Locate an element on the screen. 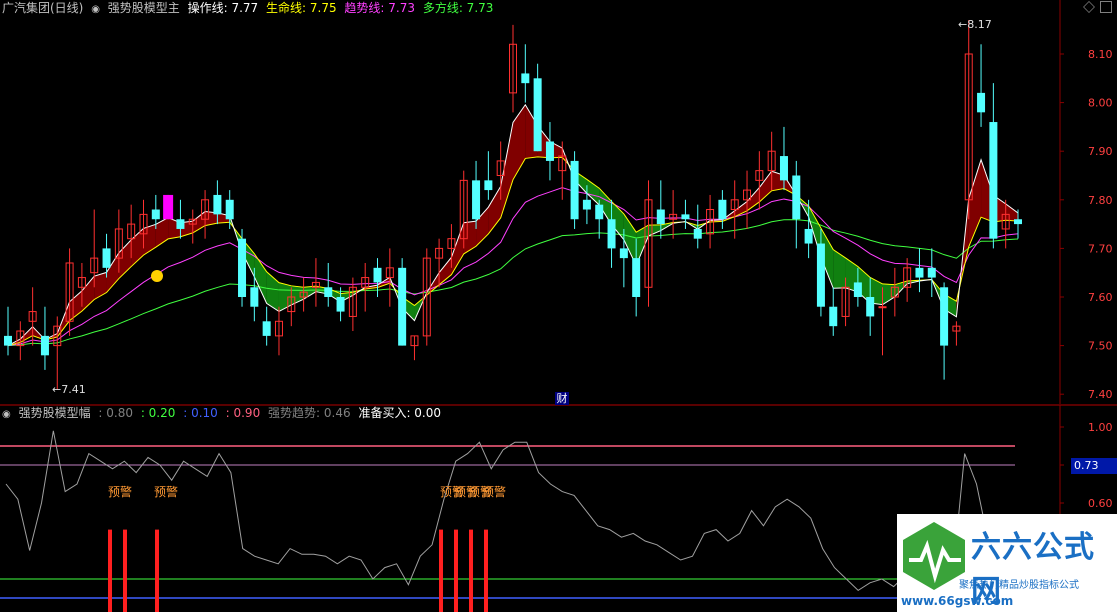 The height and width of the screenshot is (612, 1117). stock-name: 广汽集团(日线) is located at coordinates (43, 8).